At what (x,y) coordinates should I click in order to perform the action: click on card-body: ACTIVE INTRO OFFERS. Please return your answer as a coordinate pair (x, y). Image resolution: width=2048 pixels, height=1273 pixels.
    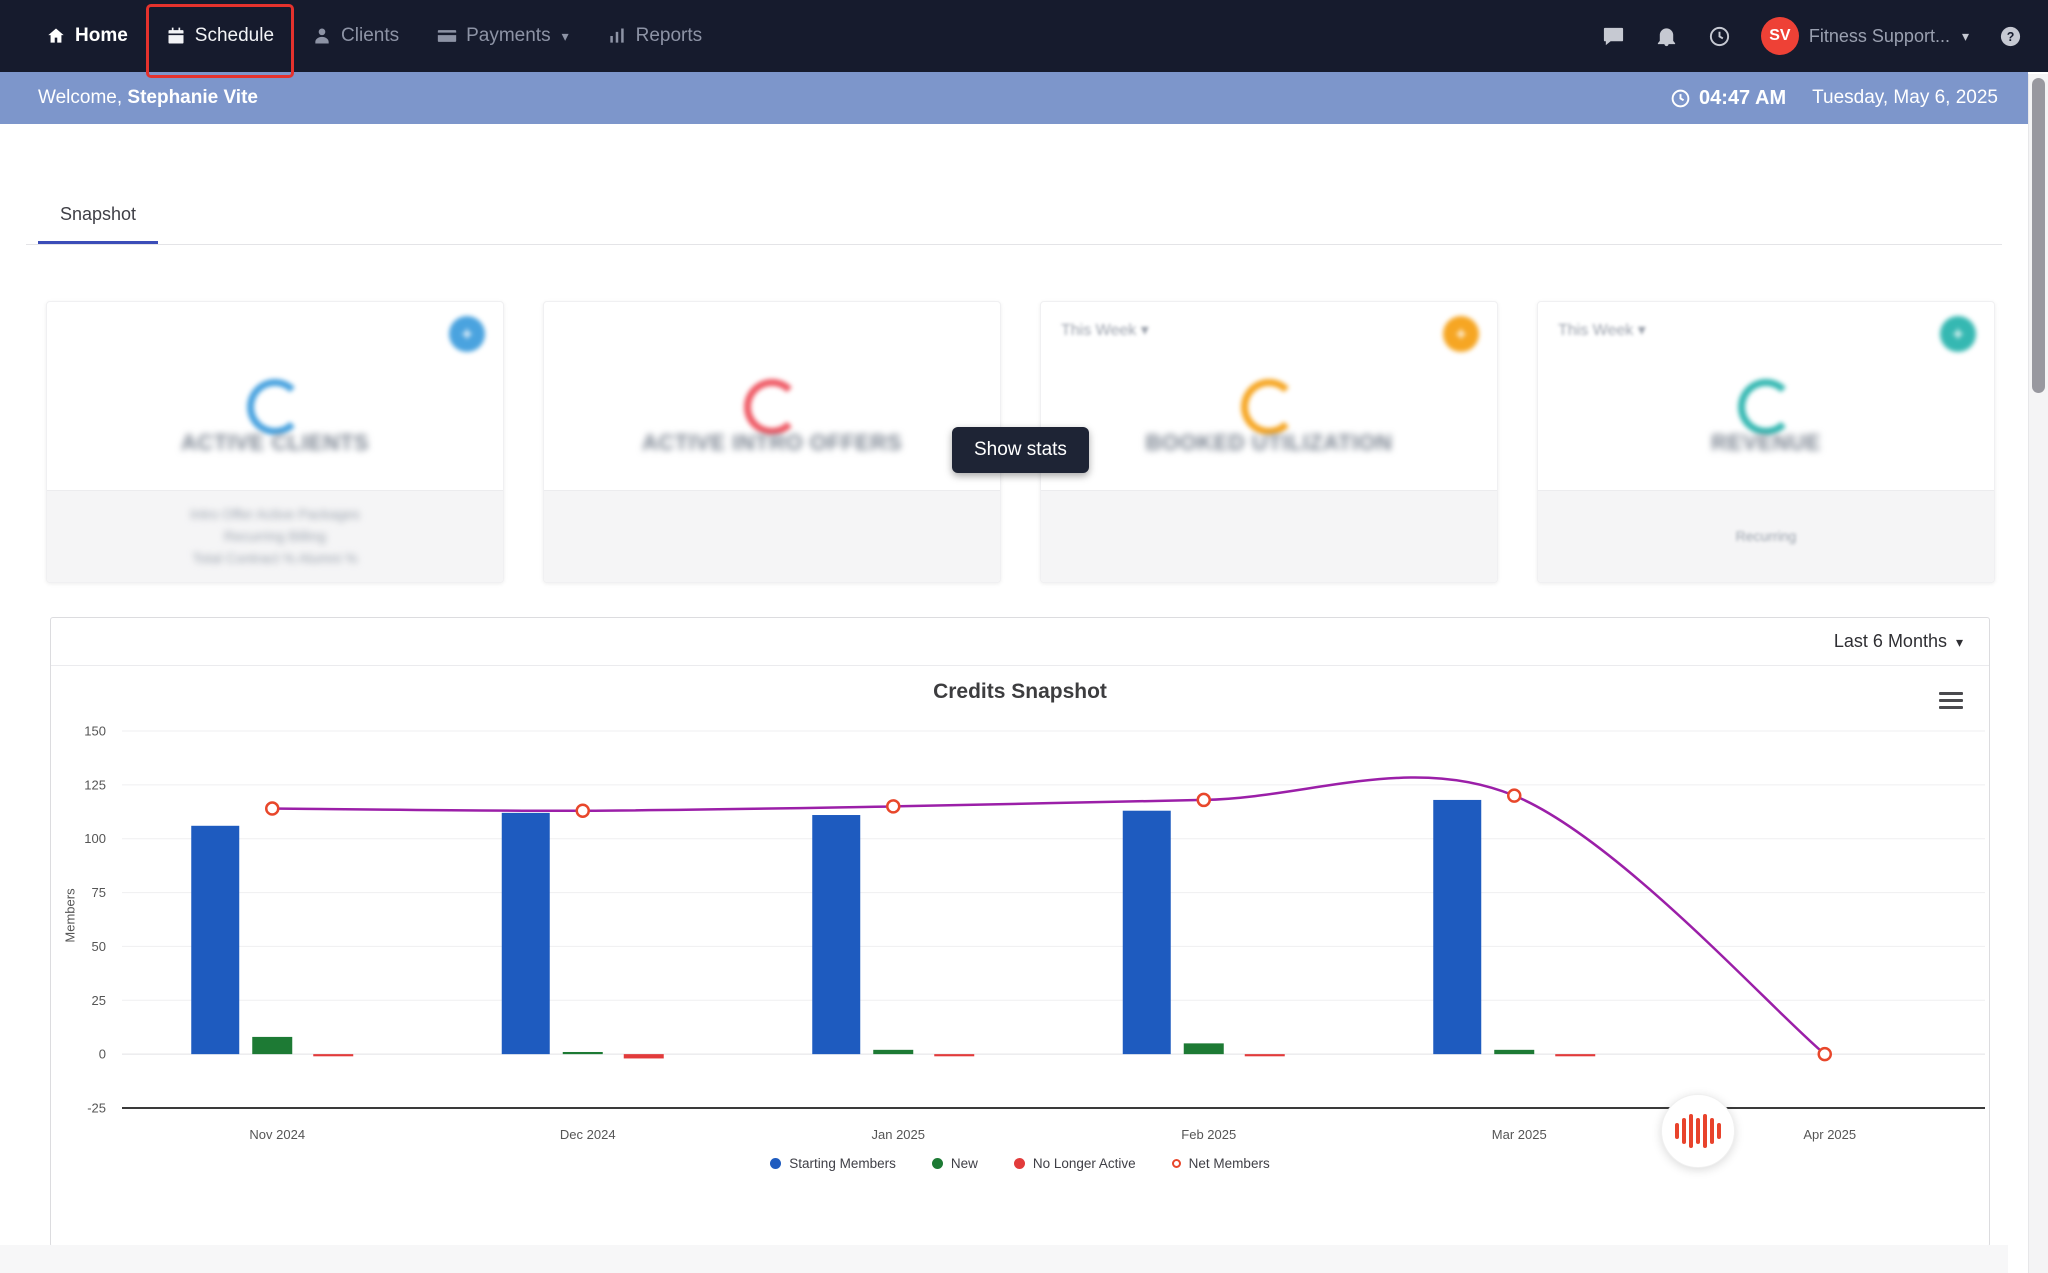
    Looking at the image, I should click on (772, 396).